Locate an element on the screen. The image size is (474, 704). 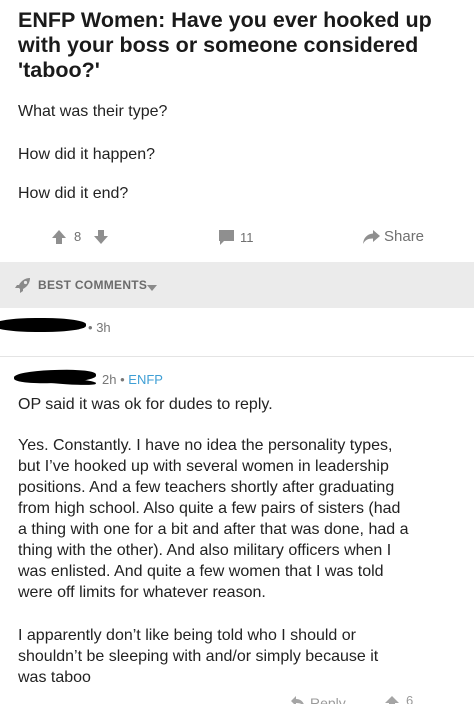
post-body-line: What was their type? is located at coordinates (93, 111).